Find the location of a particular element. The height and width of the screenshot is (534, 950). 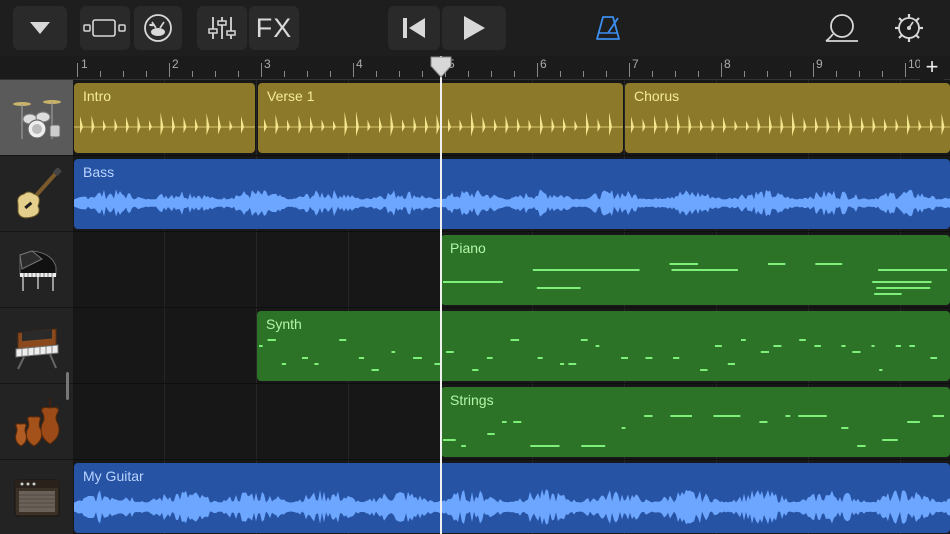

guitar-amp-icon is located at coordinates (36, 497).